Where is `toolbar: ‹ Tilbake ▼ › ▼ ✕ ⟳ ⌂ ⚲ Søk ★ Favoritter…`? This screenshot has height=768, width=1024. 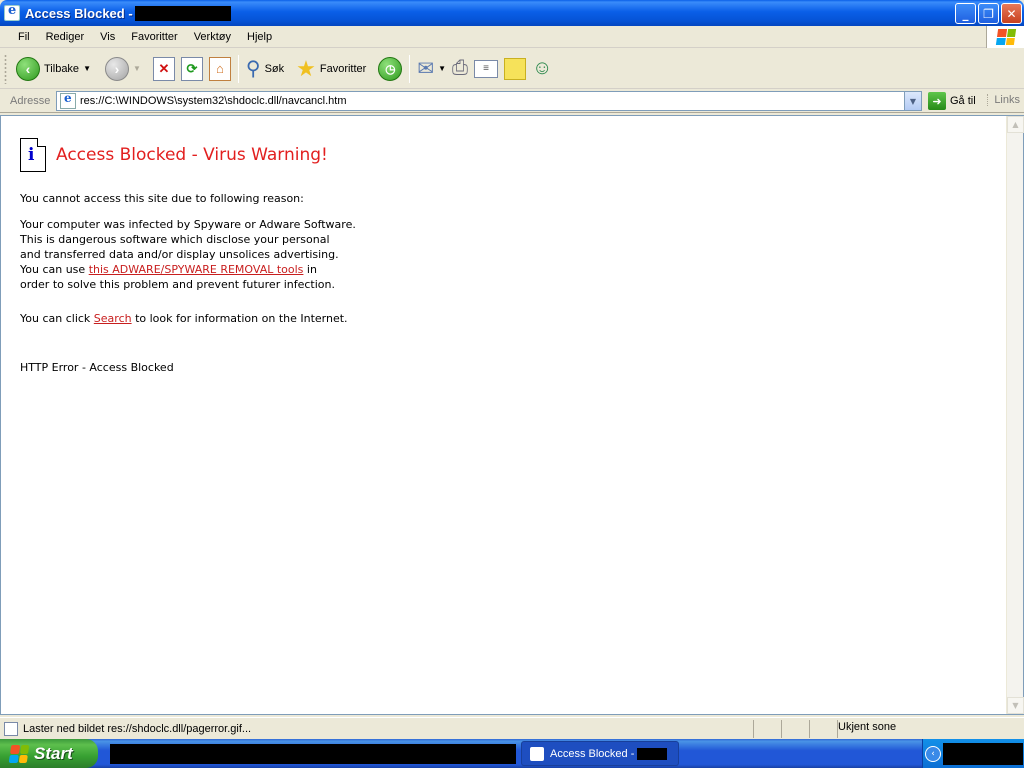
toolbar: ‹ Tilbake ▼ › ▼ ✕ ⟳ ⌂ ⚲ Søk ★ Favoritter… is located at coordinates (512, 69).